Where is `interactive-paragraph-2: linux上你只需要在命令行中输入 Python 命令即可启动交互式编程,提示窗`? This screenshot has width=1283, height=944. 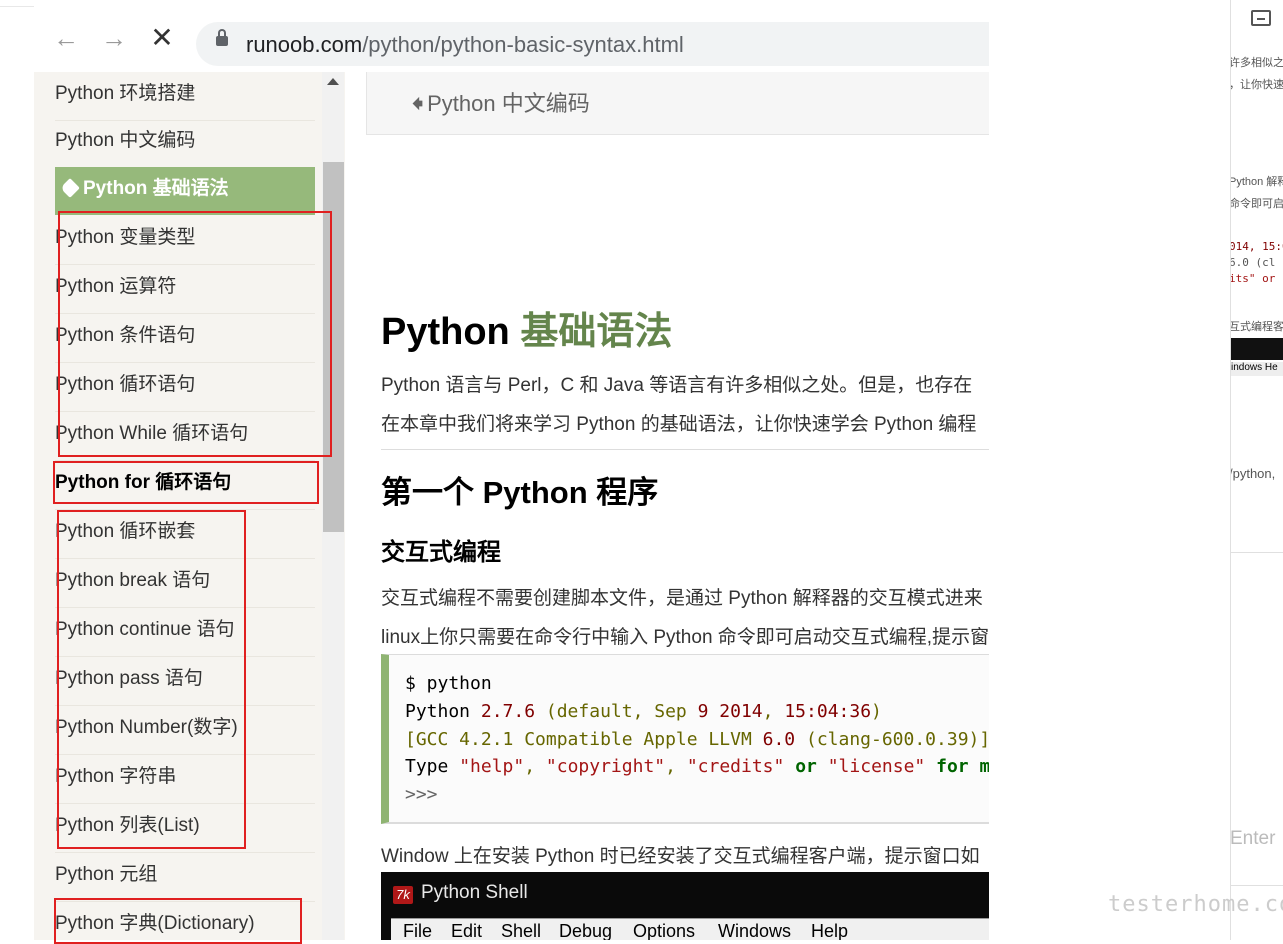 interactive-paragraph-2: linux上你只需要在命令行中输入 Python 命令即可启动交互式编程,提示窗 is located at coordinates (685, 637).